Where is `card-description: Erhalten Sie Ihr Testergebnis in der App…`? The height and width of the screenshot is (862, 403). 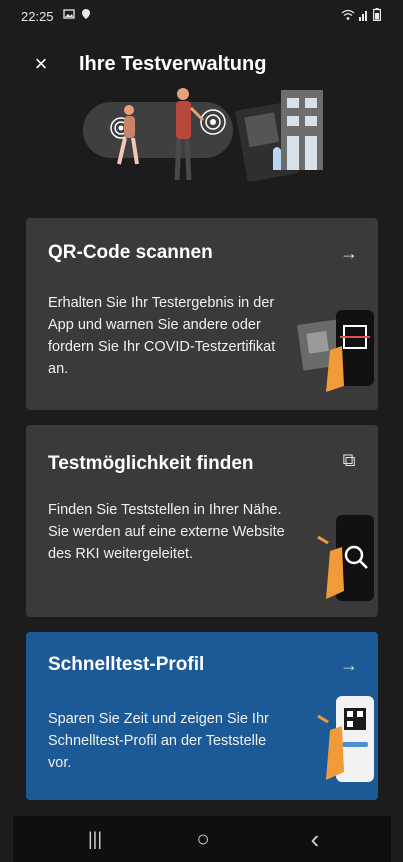
card-description: Erhalten Sie Ihr Testergebnis in der App… is located at coordinates (162, 336).